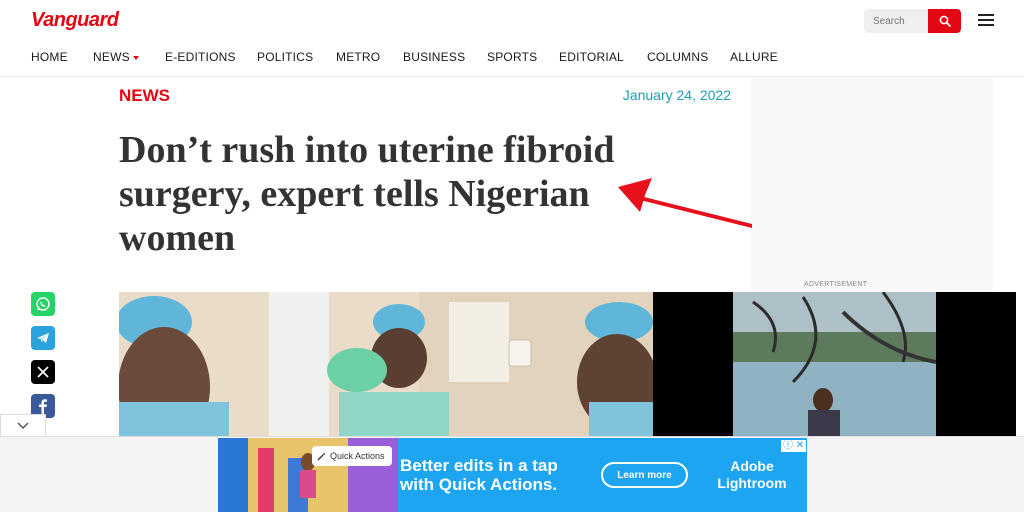  Describe the element at coordinates (512, 57) in the screenshot. I see `nav-item-sports: SPORTS` at that location.